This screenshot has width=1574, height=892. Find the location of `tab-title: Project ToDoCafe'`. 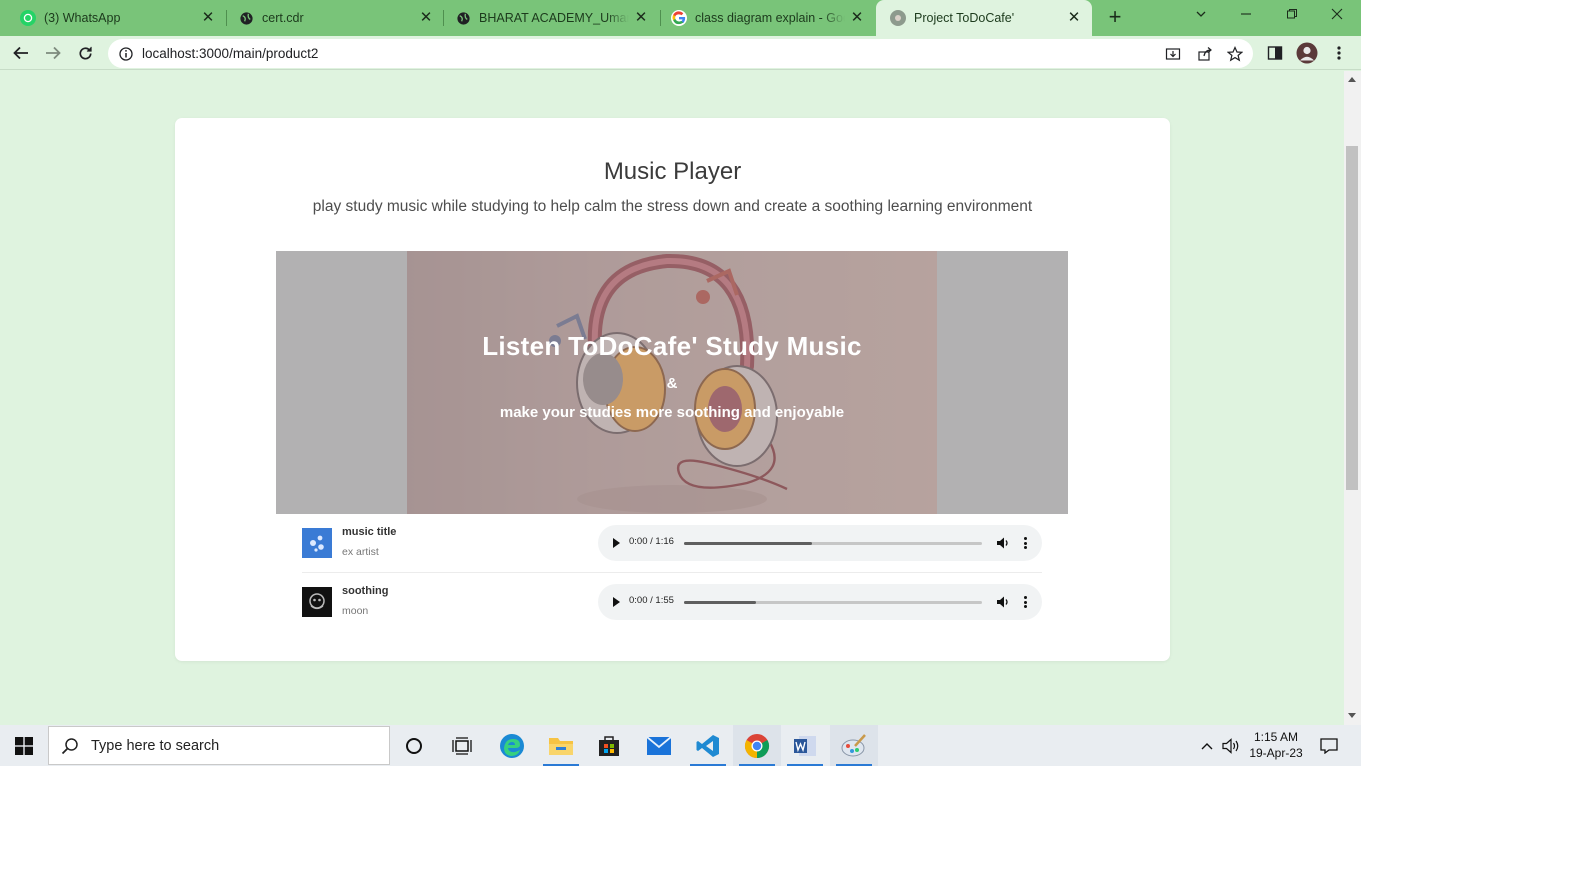

tab-title: Project ToDoCafe' is located at coordinates (964, 18).